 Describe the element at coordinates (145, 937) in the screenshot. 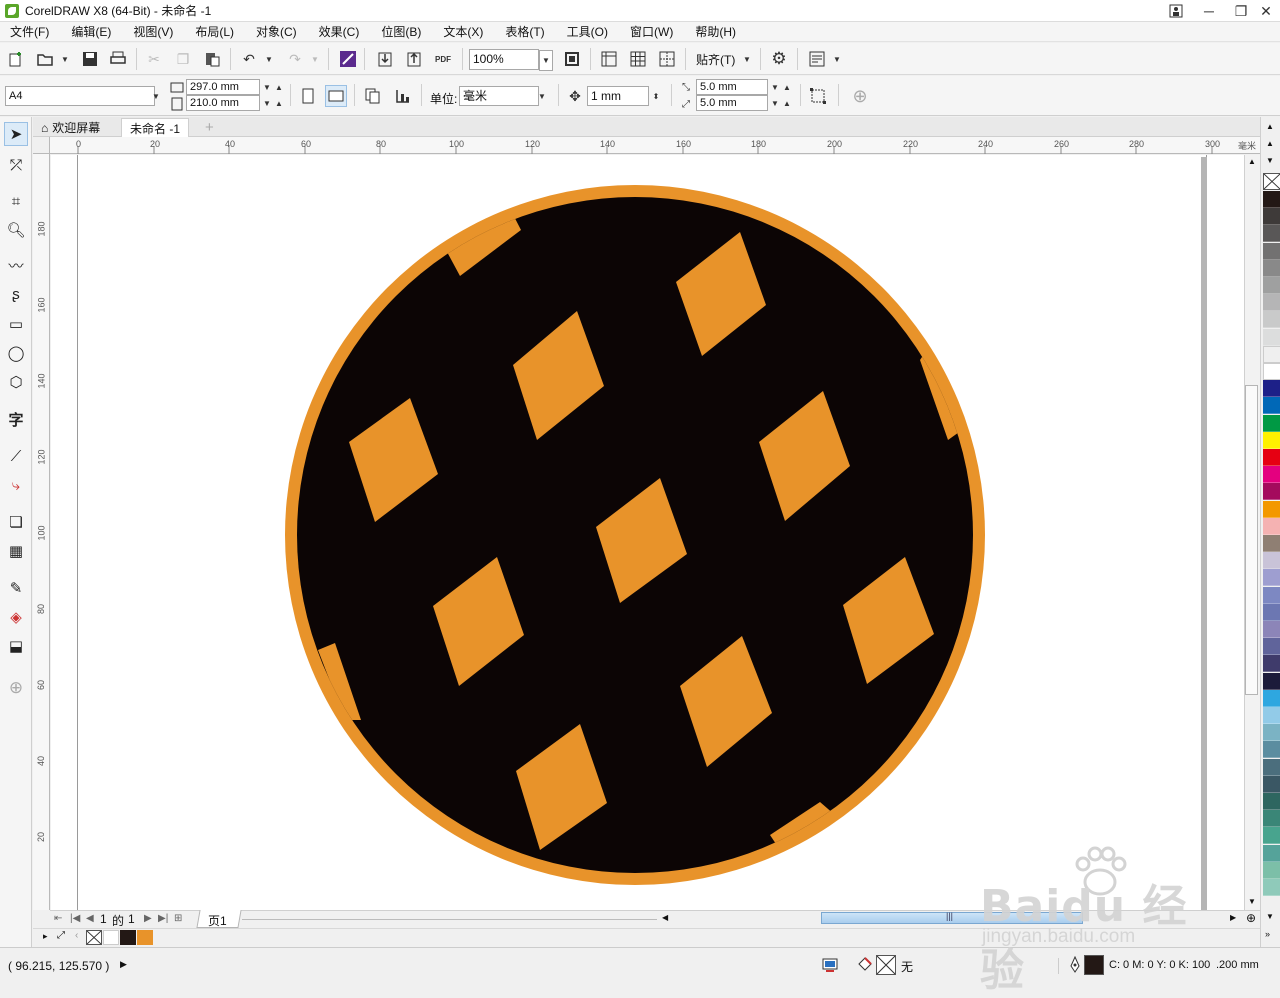

I see `doc-swatch-orange` at that location.